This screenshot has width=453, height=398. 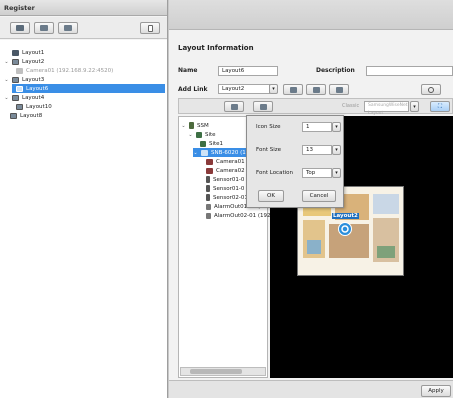 What do you see at coordinates (315, 107) in the screenshot?
I see `editor-toolbar: Classic SamsungWiseNet Layout ▾ ⛶` at bounding box center [315, 107].